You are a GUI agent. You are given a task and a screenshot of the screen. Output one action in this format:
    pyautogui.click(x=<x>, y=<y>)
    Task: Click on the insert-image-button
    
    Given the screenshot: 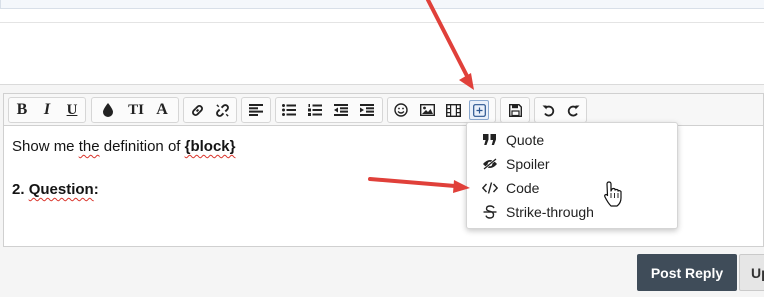 What is the action you would take?
    pyautogui.click(x=427, y=110)
    